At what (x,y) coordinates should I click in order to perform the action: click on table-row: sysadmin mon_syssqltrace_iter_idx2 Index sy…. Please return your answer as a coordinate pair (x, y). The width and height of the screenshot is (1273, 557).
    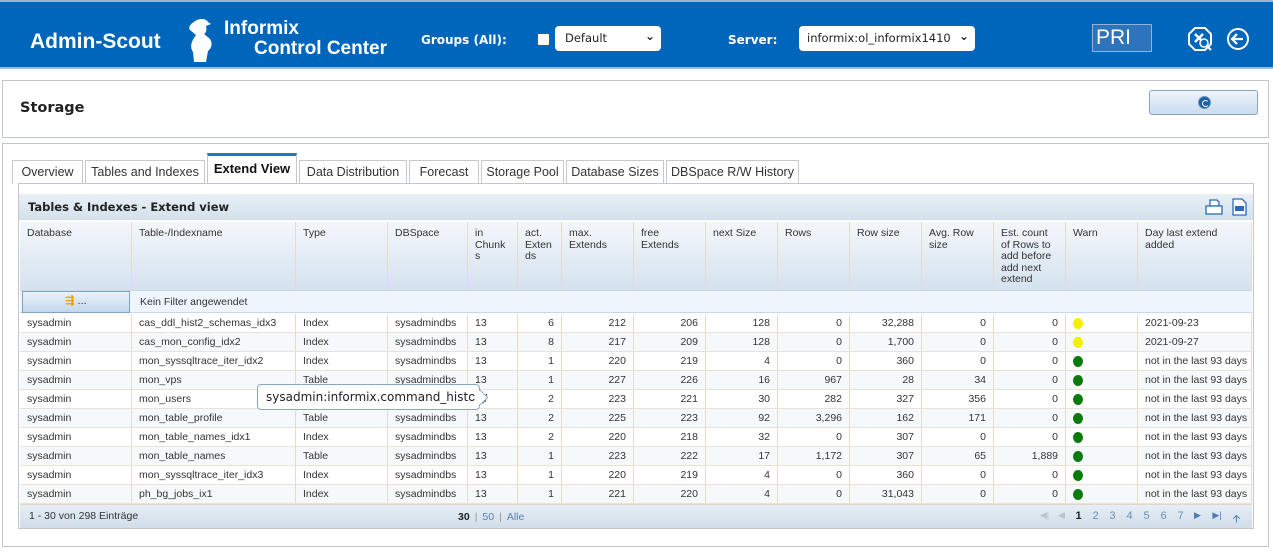
    Looking at the image, I should click on (636, 361).